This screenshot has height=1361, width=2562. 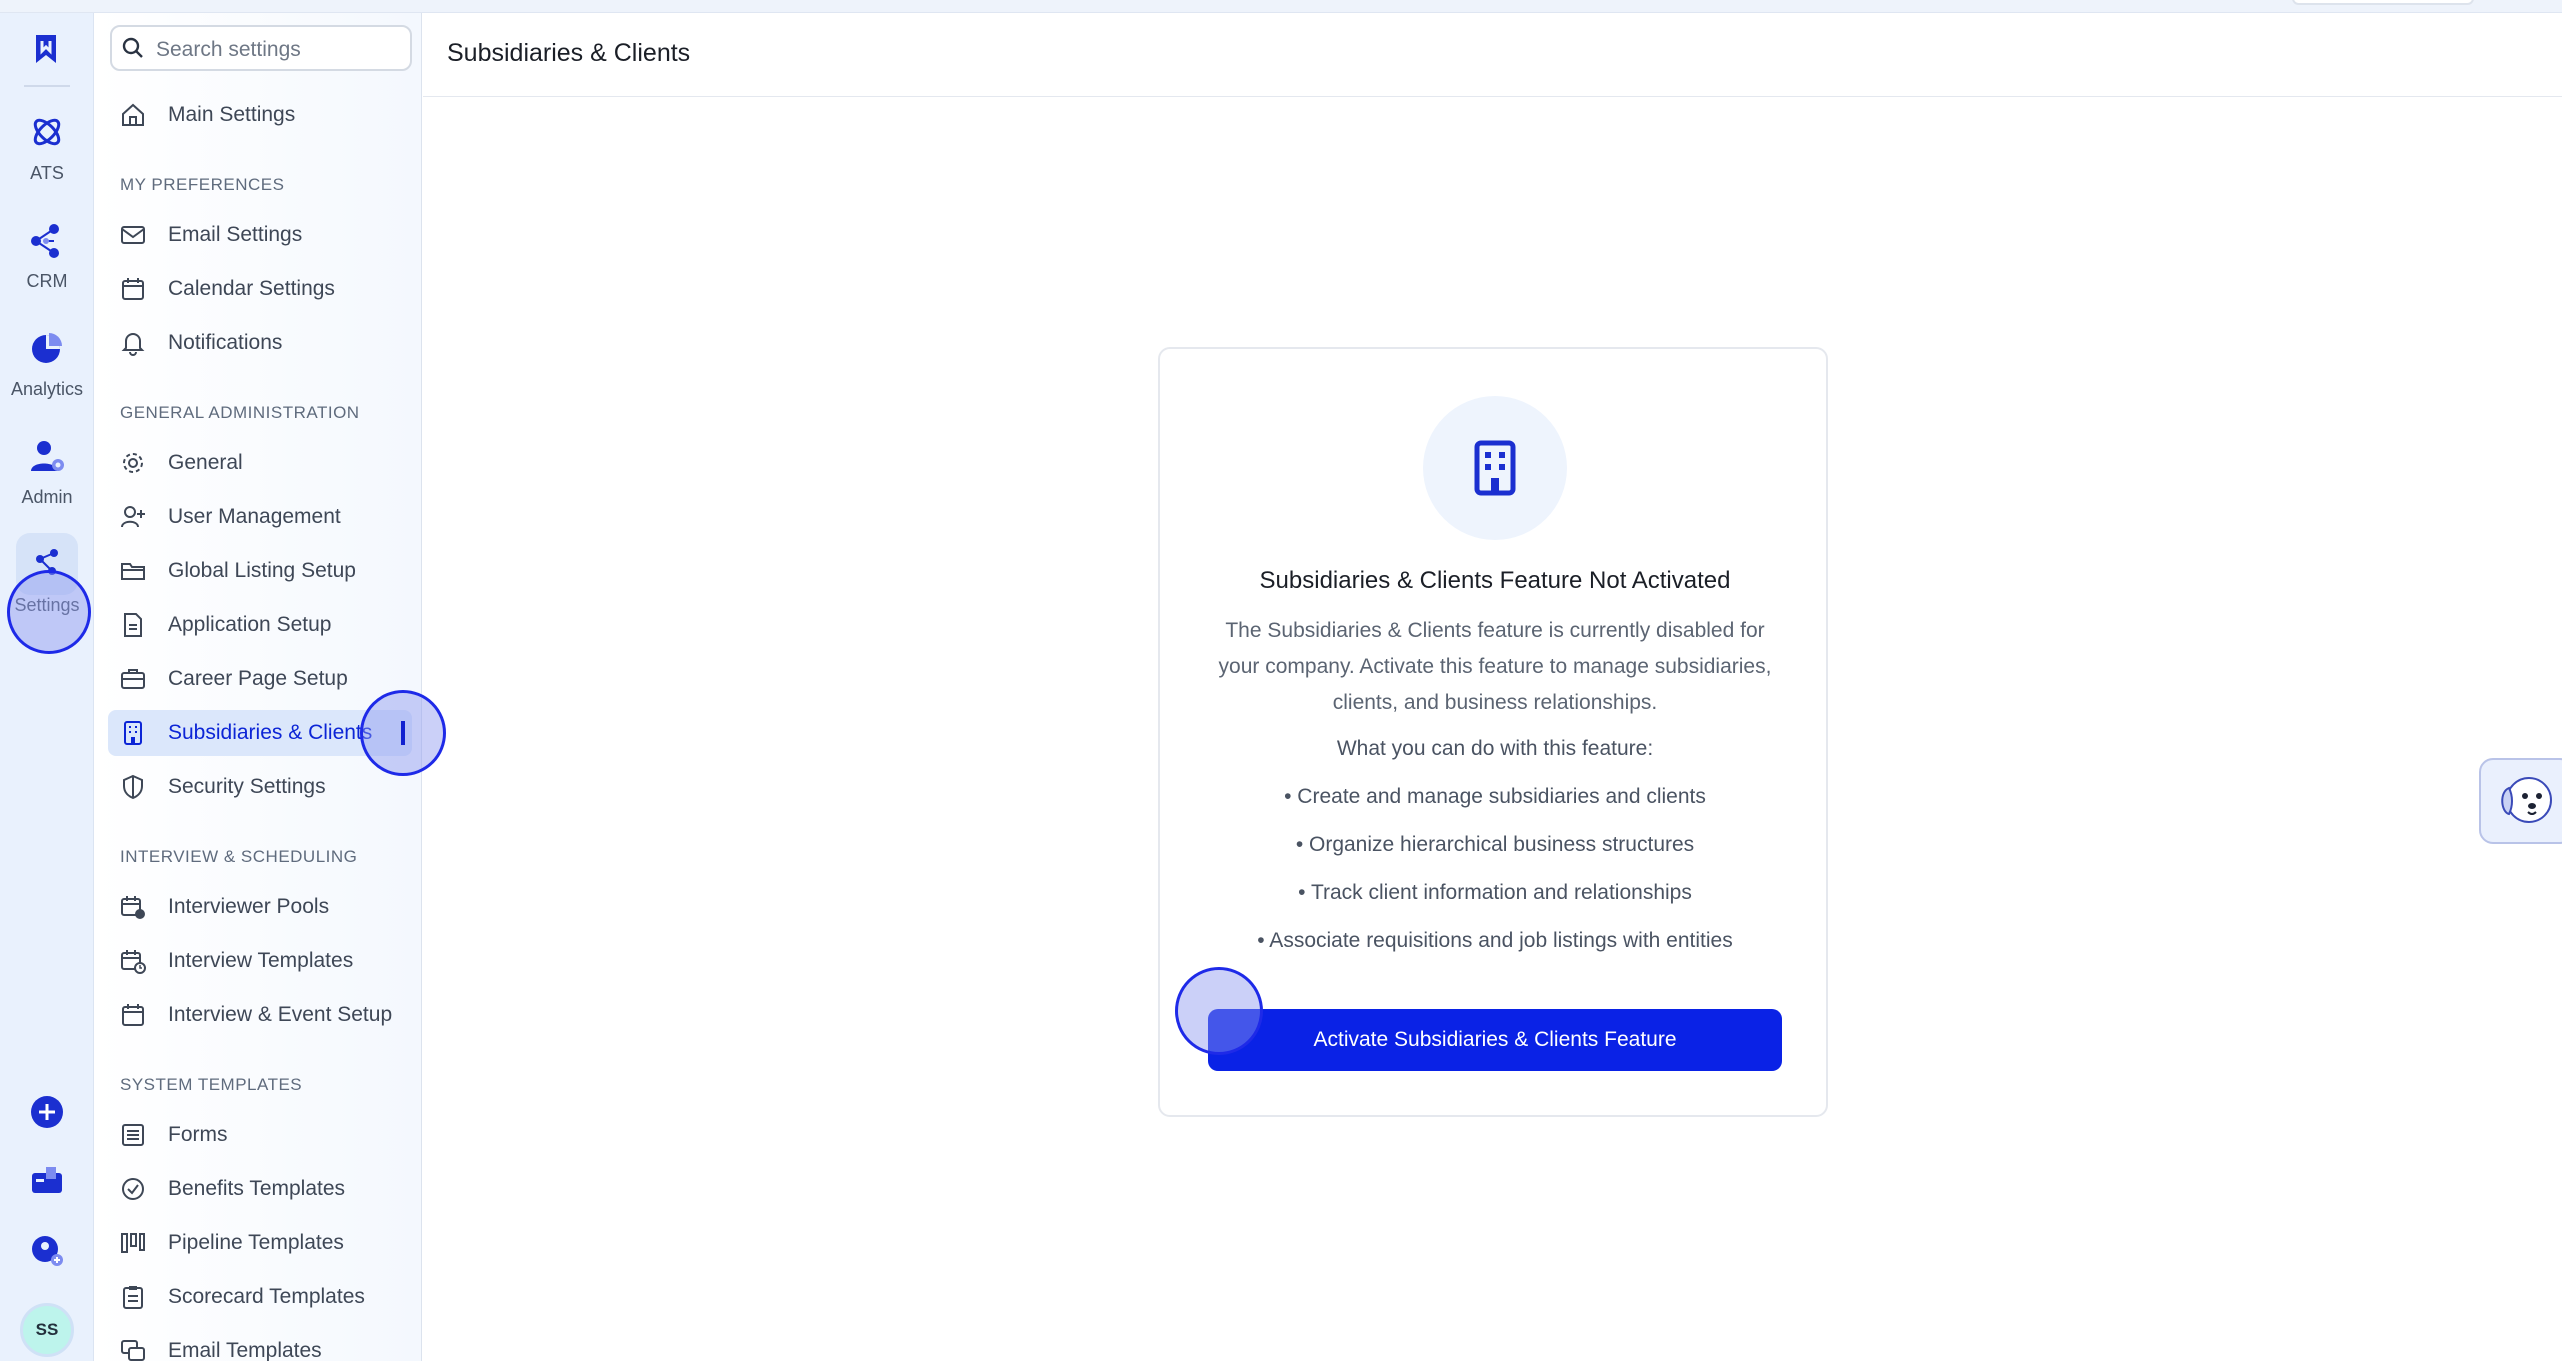 I want to click on sidebar-item-global-listing-setup: Global Listing Setup, so click(x=260, y=571).